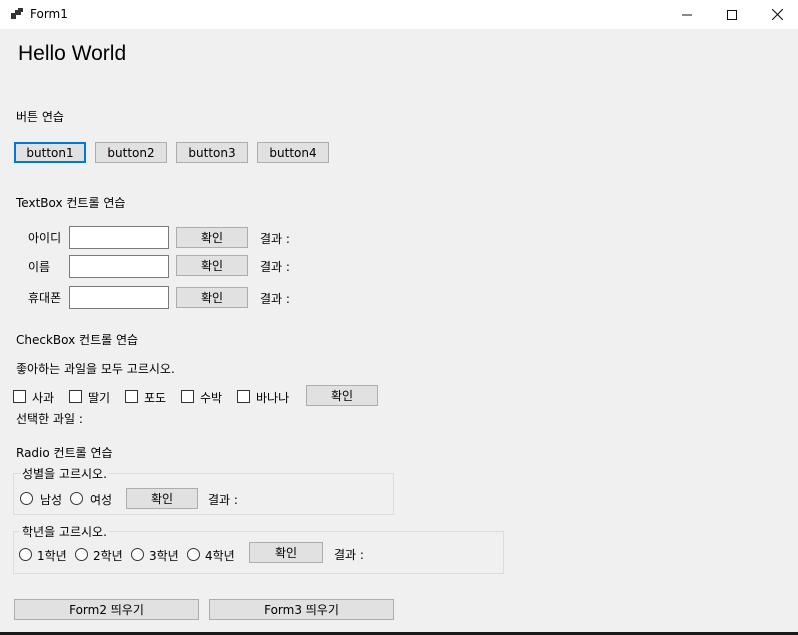 This screenshot has width=798, height=635. I want to click on form3-open-button: Form3 띄우기, so click(301, 609).